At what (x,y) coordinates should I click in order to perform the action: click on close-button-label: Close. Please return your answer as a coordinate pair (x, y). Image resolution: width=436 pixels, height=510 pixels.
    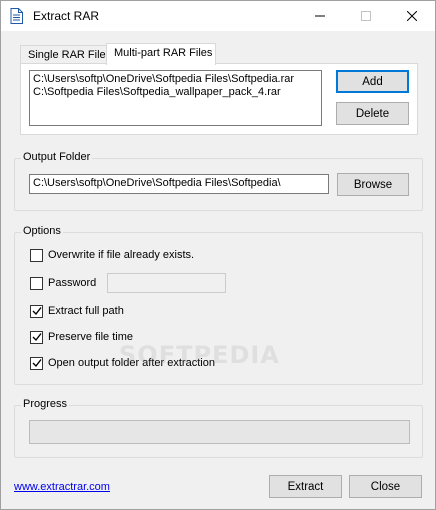
    Looking at the image, I should click on (385, 486).